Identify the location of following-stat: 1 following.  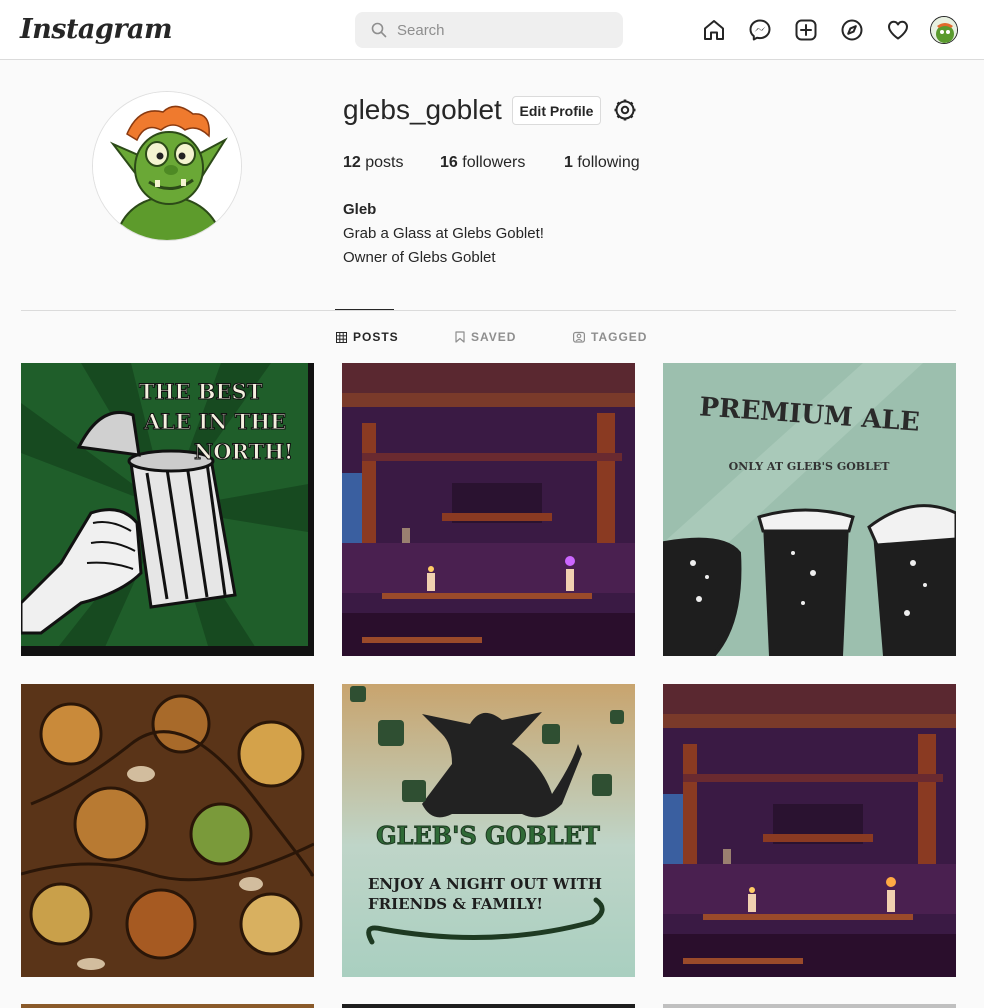
(602, 163).